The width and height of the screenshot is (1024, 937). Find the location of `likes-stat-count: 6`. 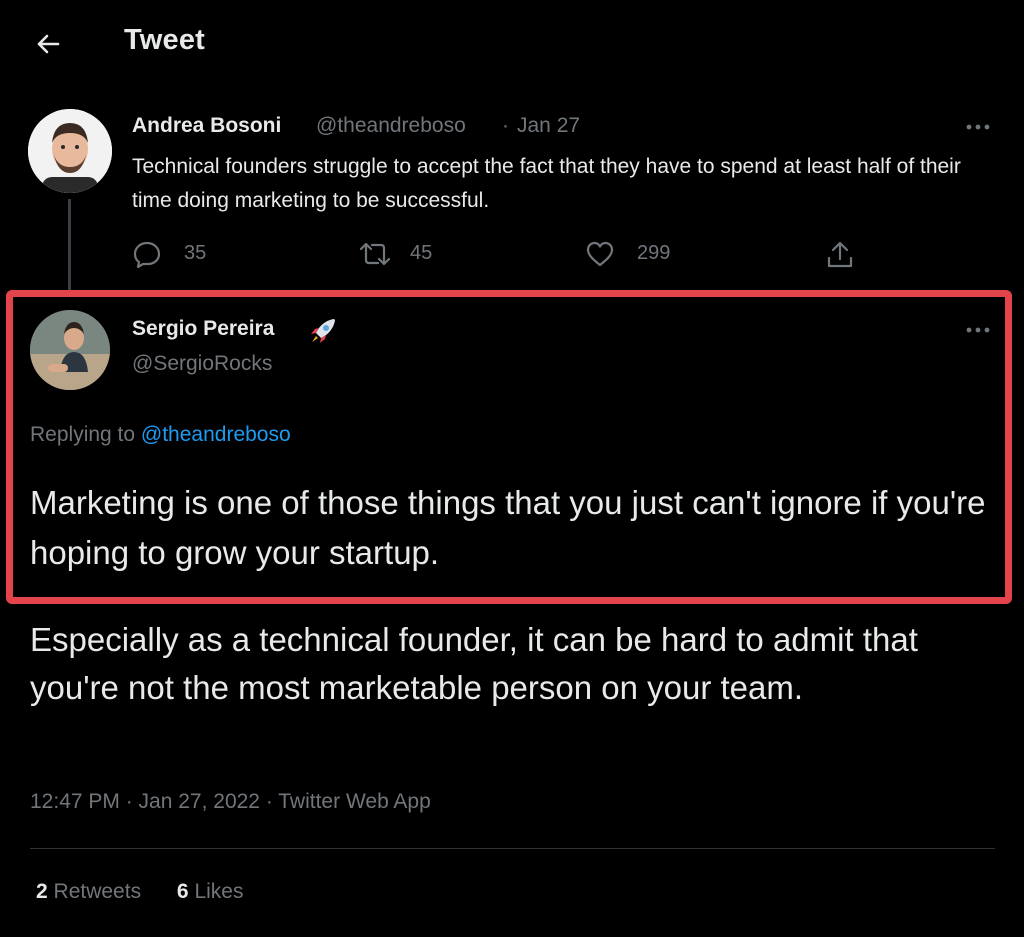

likes-stat-count: 6 is located at coordinates (182, 891).